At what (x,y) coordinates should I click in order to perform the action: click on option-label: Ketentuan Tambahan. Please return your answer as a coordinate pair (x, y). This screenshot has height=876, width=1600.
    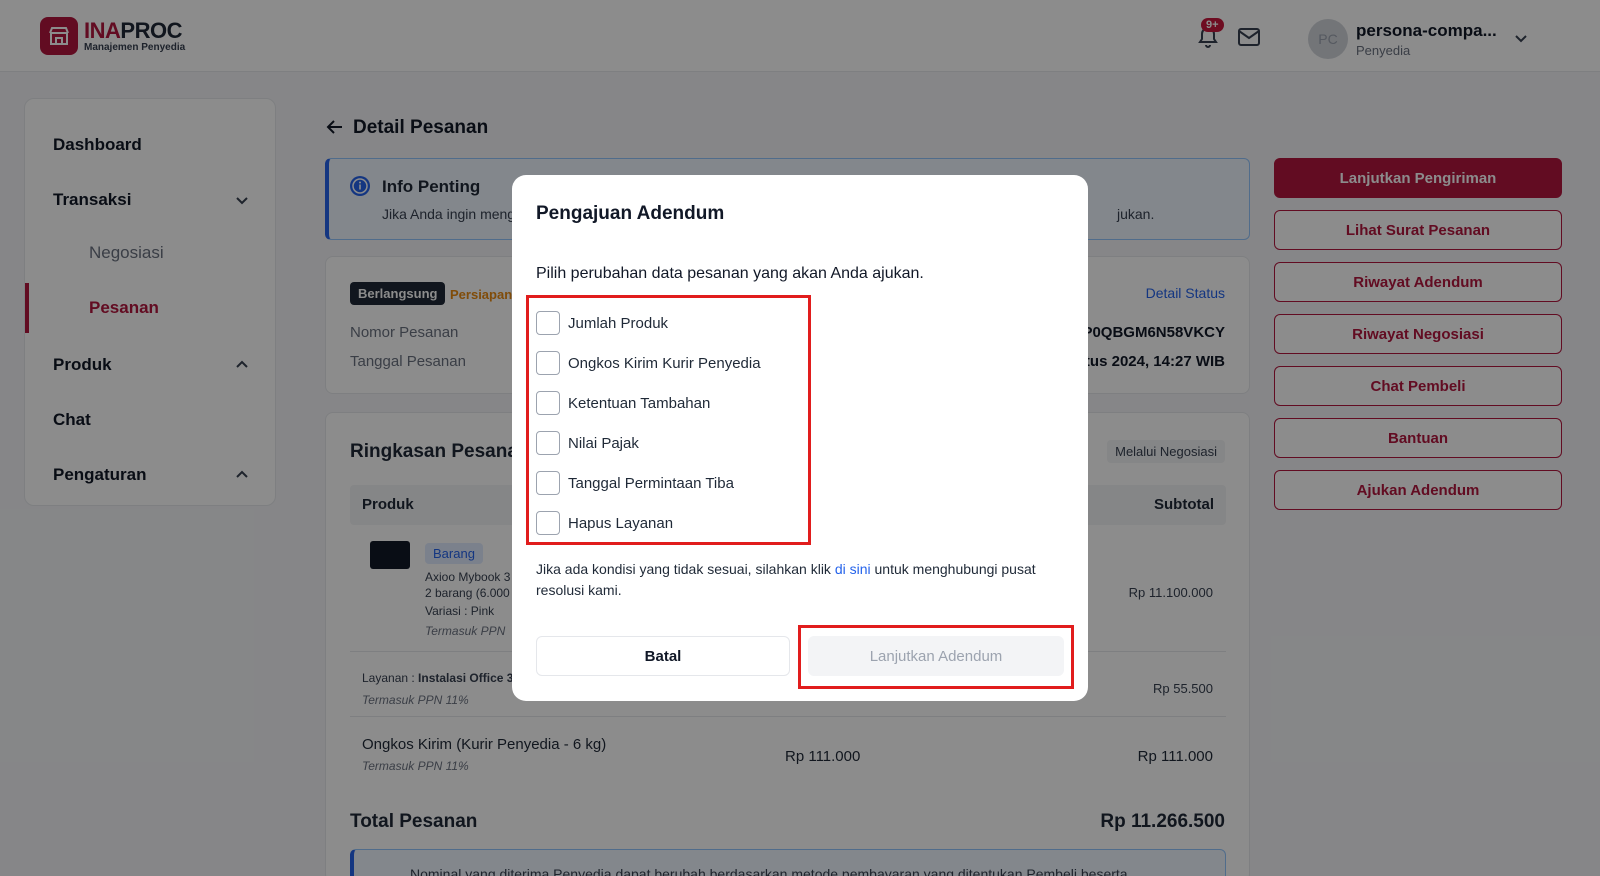
    Looking at the image, I should click on (639, 403).